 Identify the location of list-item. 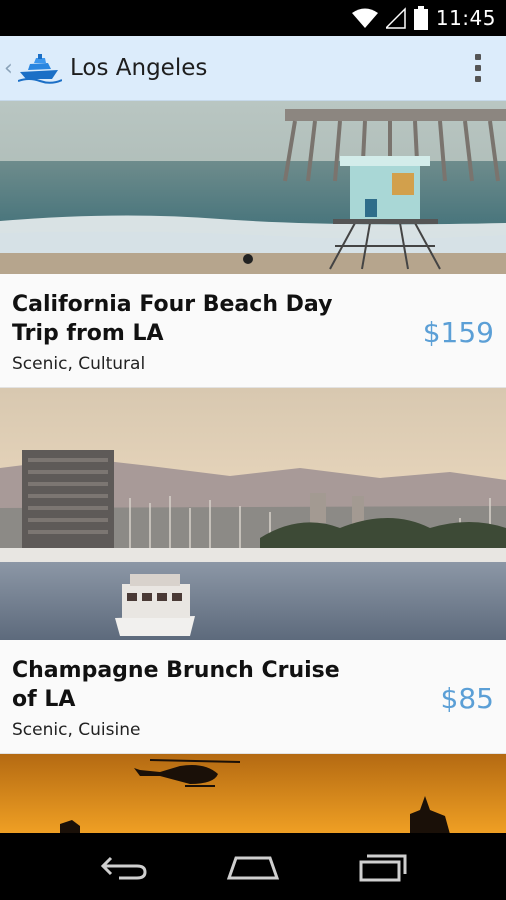
(253, 793).